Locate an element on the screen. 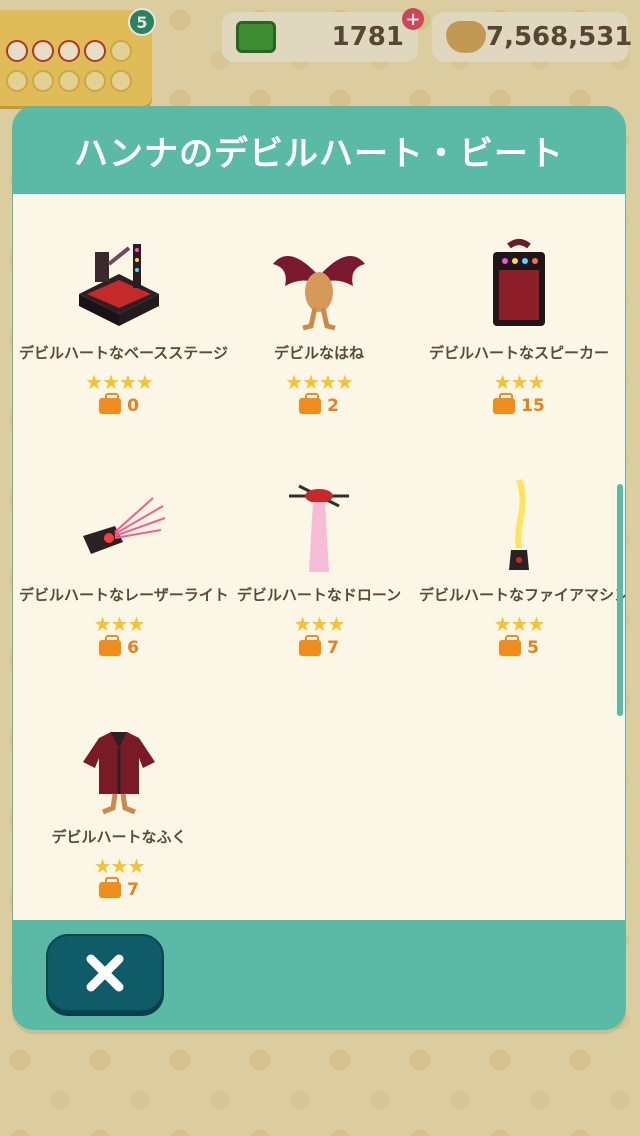  owned-count-value: 6 is located at coordinates (133, 648).